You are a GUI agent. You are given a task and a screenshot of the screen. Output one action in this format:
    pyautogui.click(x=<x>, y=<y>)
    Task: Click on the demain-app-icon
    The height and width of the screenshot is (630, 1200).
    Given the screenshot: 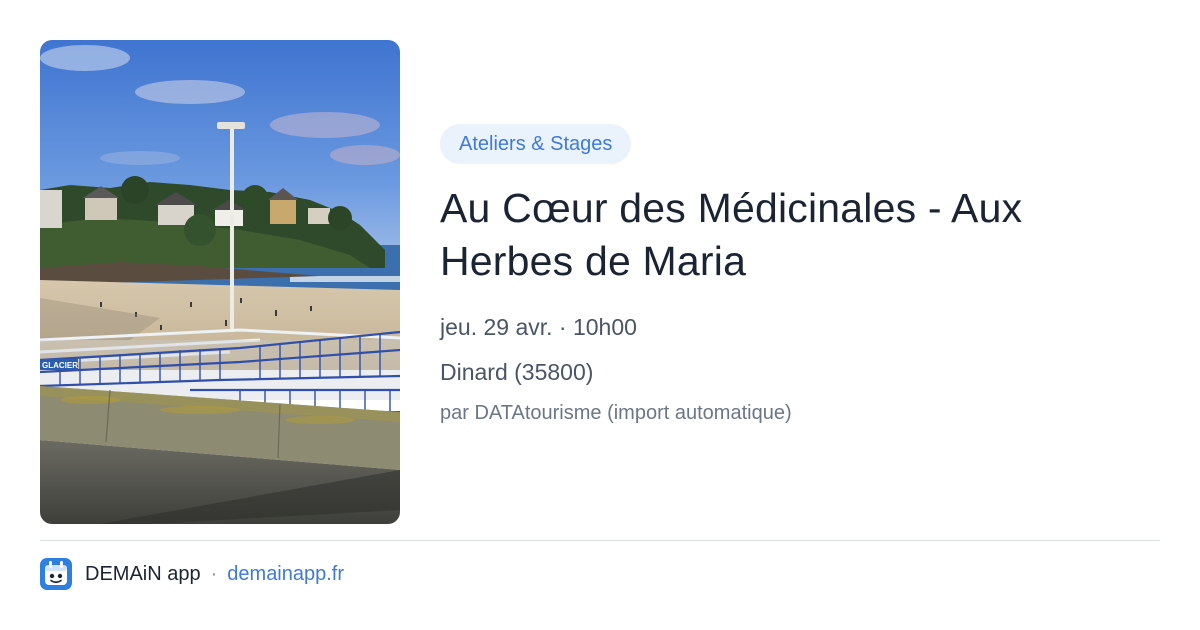 What is the action you would take?
    pyautogui.click(x=56, y=574)
    